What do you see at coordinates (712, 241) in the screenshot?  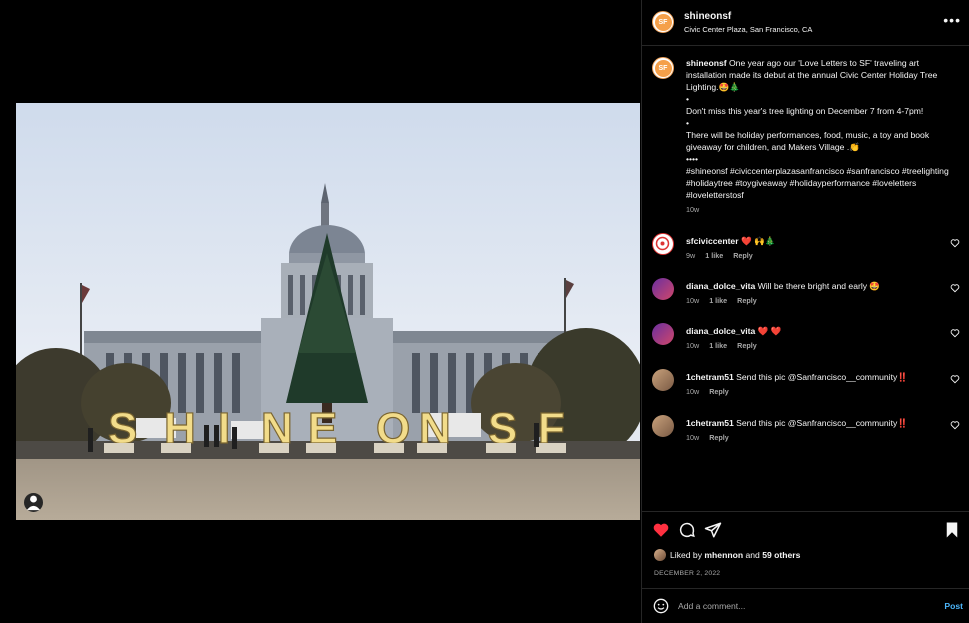 I see `comment-username: sfciviccenter` at bounding box center [712, 241].